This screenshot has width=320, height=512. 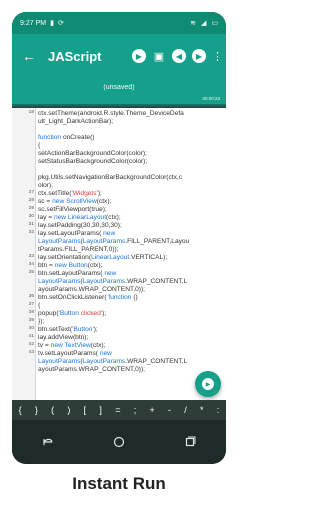 What do you see at coordinates (199, 56) in the screenshot?
I see `redo-icon: ▶` at bounding box center [199, 56].